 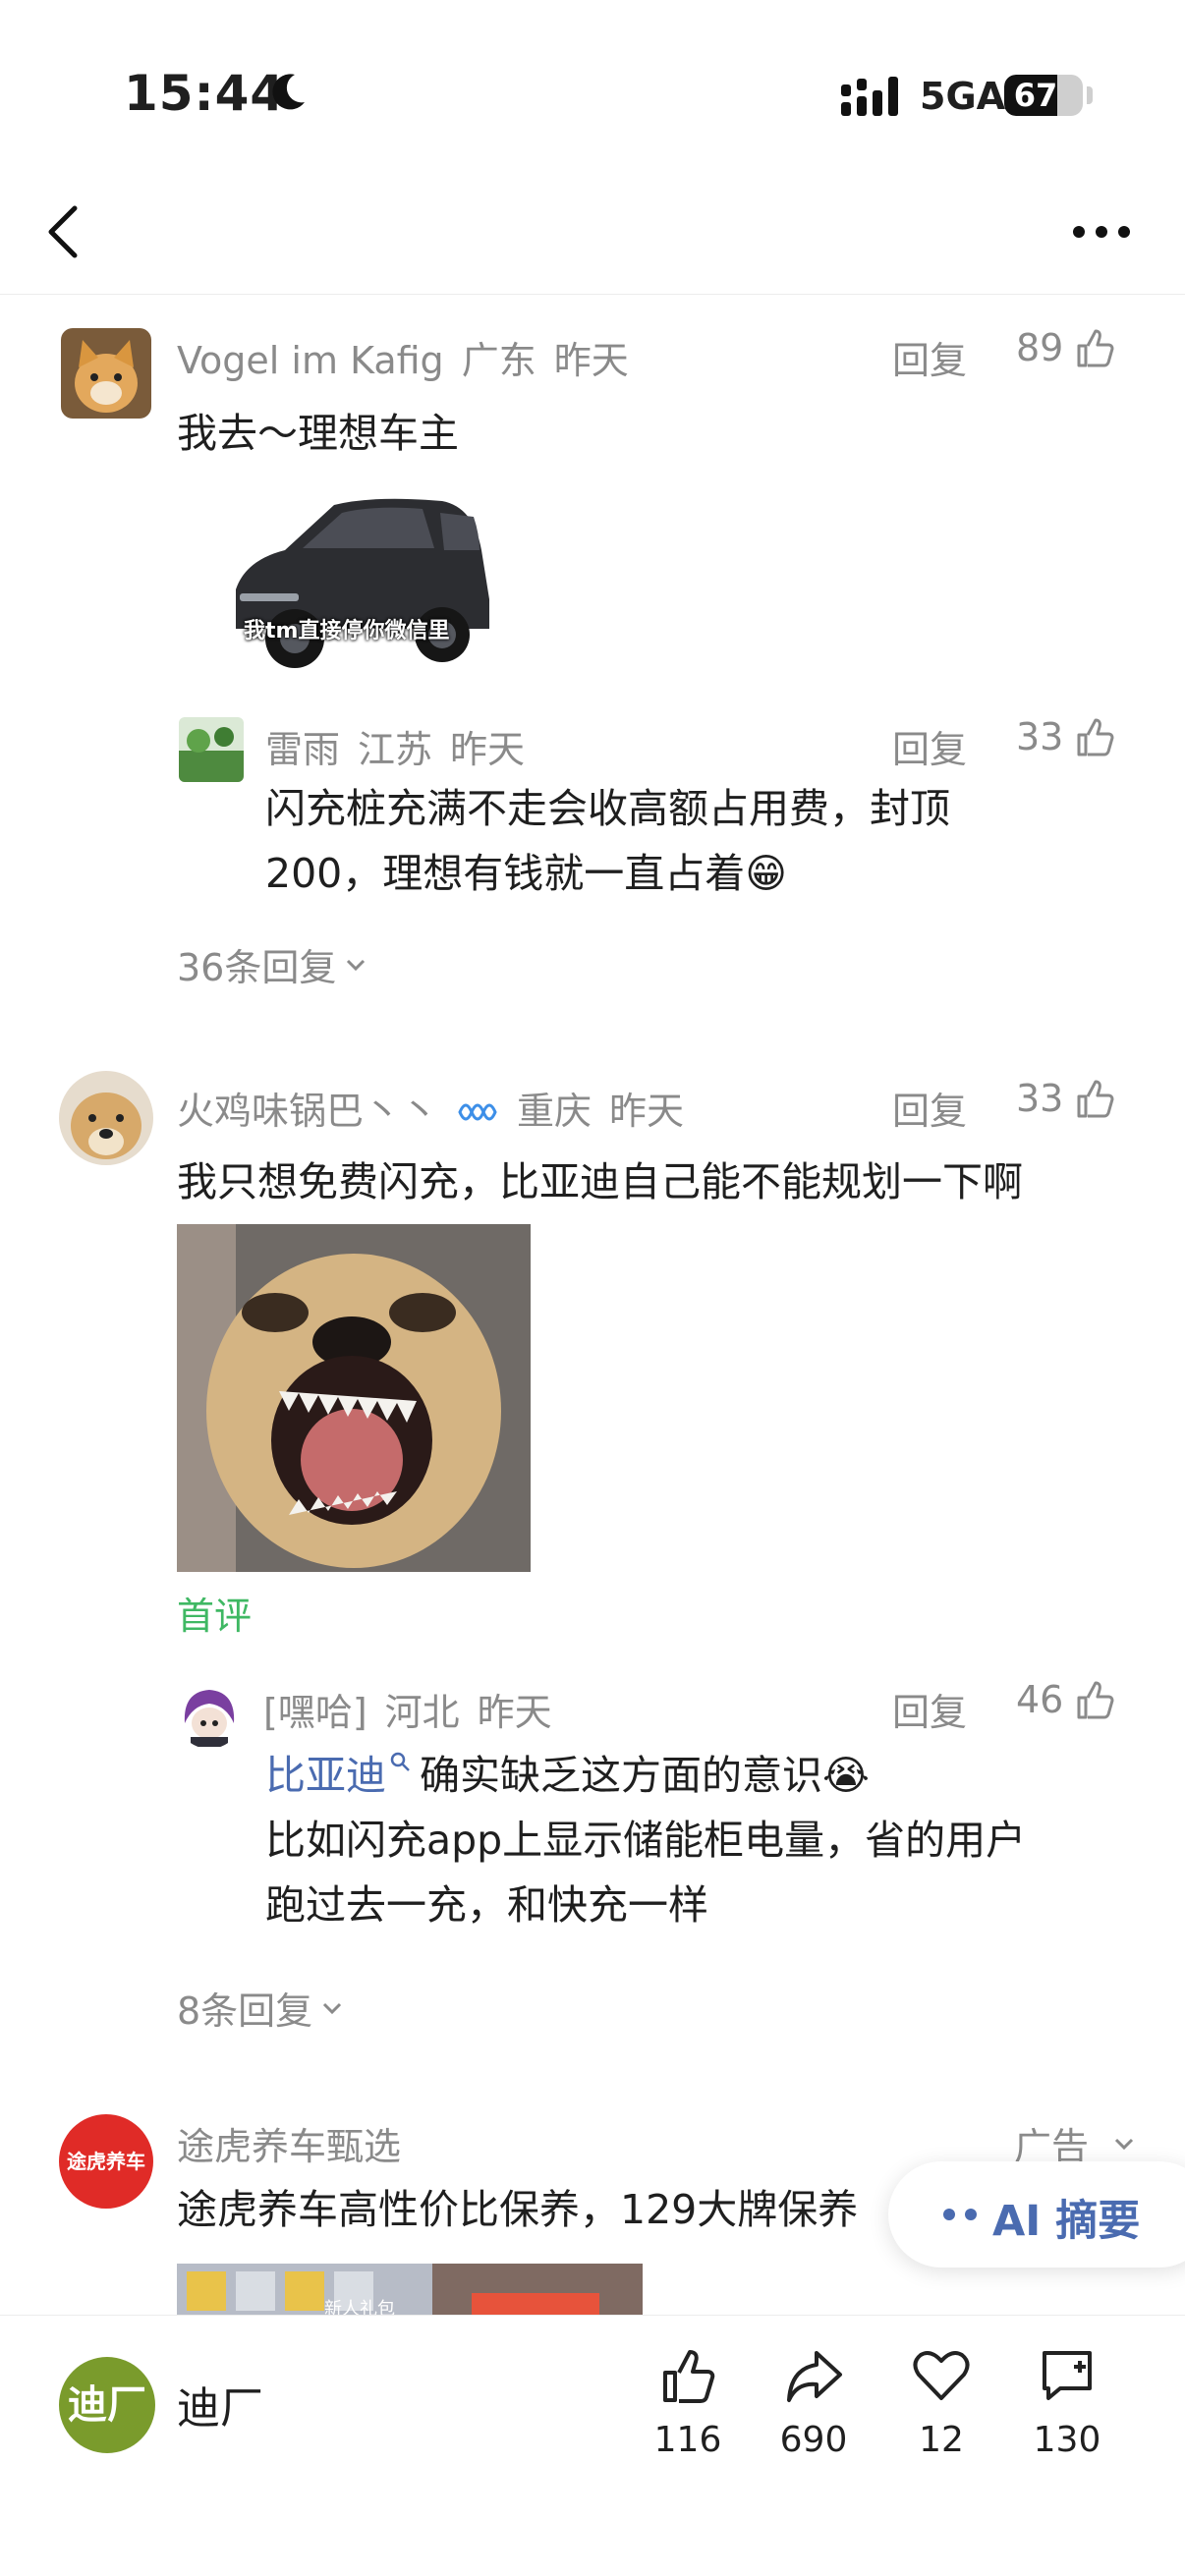 What do you see at coordinates (870, 96) in the screenshot?
I see `signal-icon` at bounding box center [870, 96].